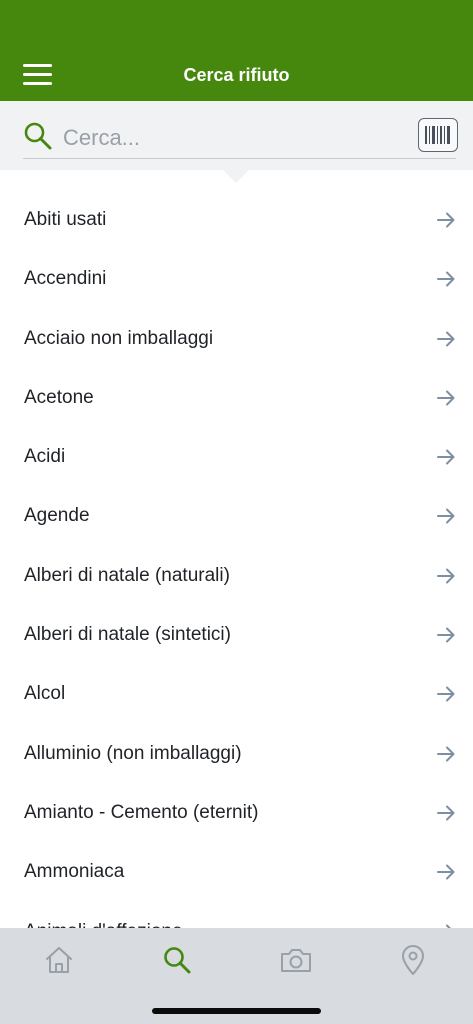 The width and height of the screenshot is (473, 1024). Describe the element at coordinates (127, 635) in the screenshot. I see `list-item-label: Alberi di natale (sintetici)` at that location.